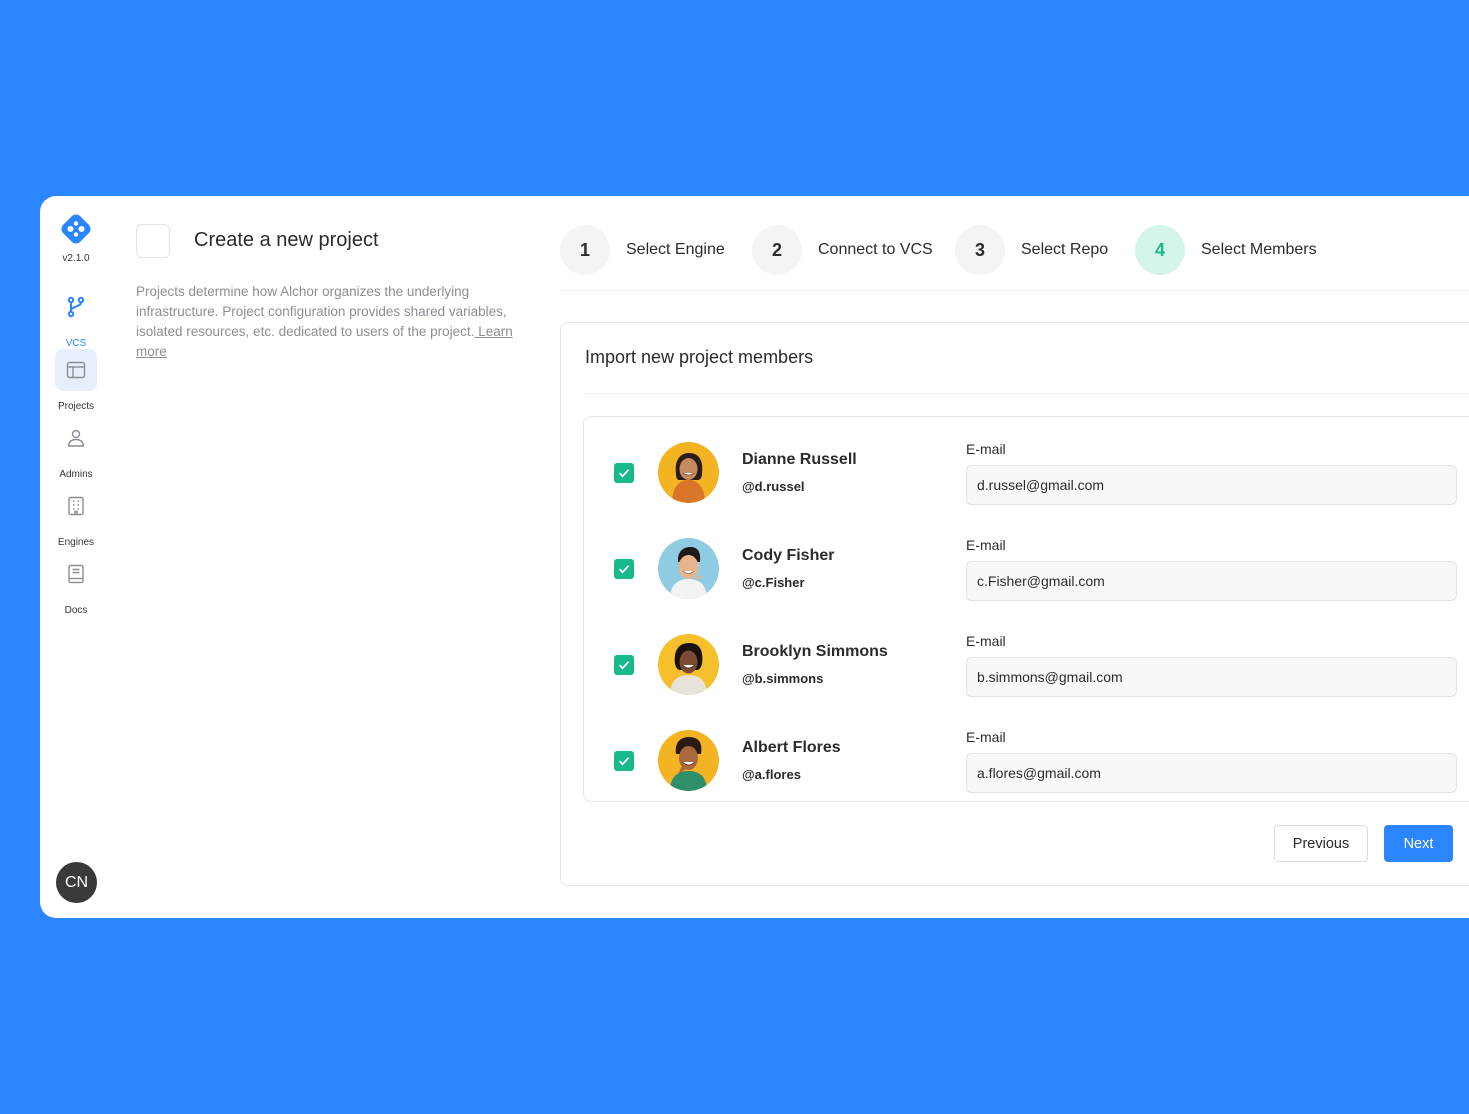 The image size is (1469, 1114). I want to click on user-icon, so click(76, 438).